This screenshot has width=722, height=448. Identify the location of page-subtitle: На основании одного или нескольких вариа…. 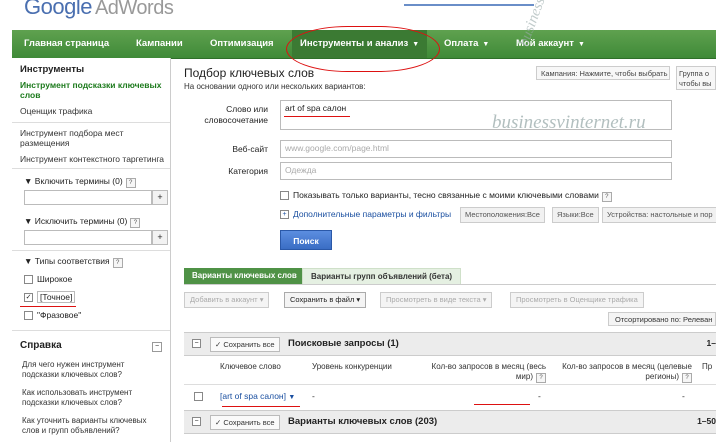
(275, 86).